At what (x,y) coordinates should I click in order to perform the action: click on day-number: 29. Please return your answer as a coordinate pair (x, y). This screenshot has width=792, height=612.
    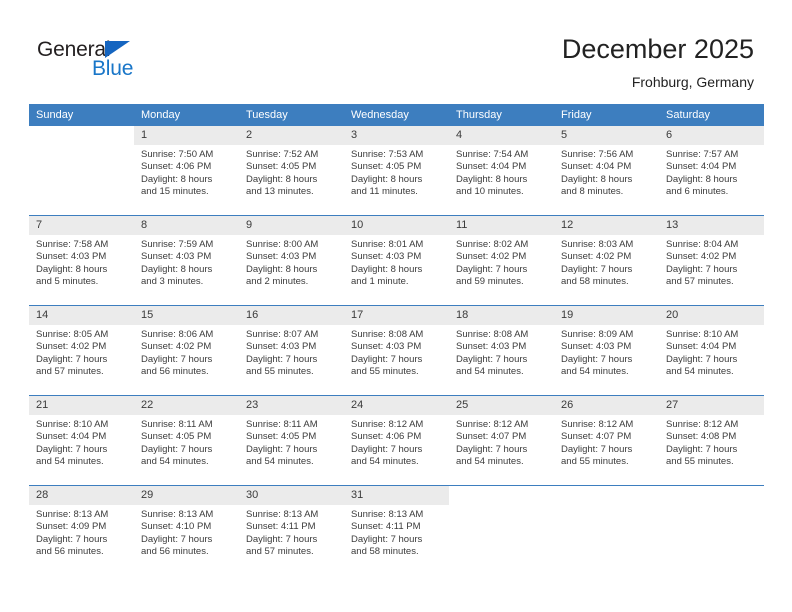
    Looking at the image, I should click on (186, 495).